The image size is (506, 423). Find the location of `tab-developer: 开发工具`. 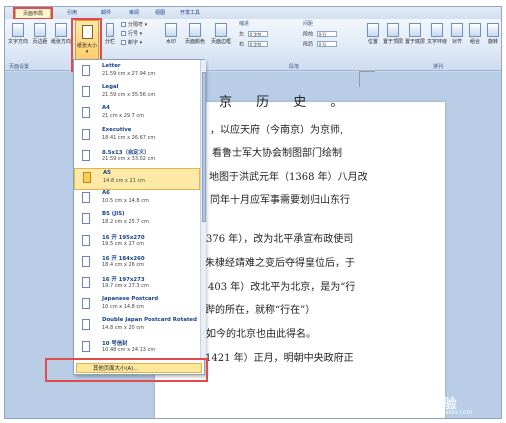

tab-developer: 开发工具 is located at coordinates (190, 13).